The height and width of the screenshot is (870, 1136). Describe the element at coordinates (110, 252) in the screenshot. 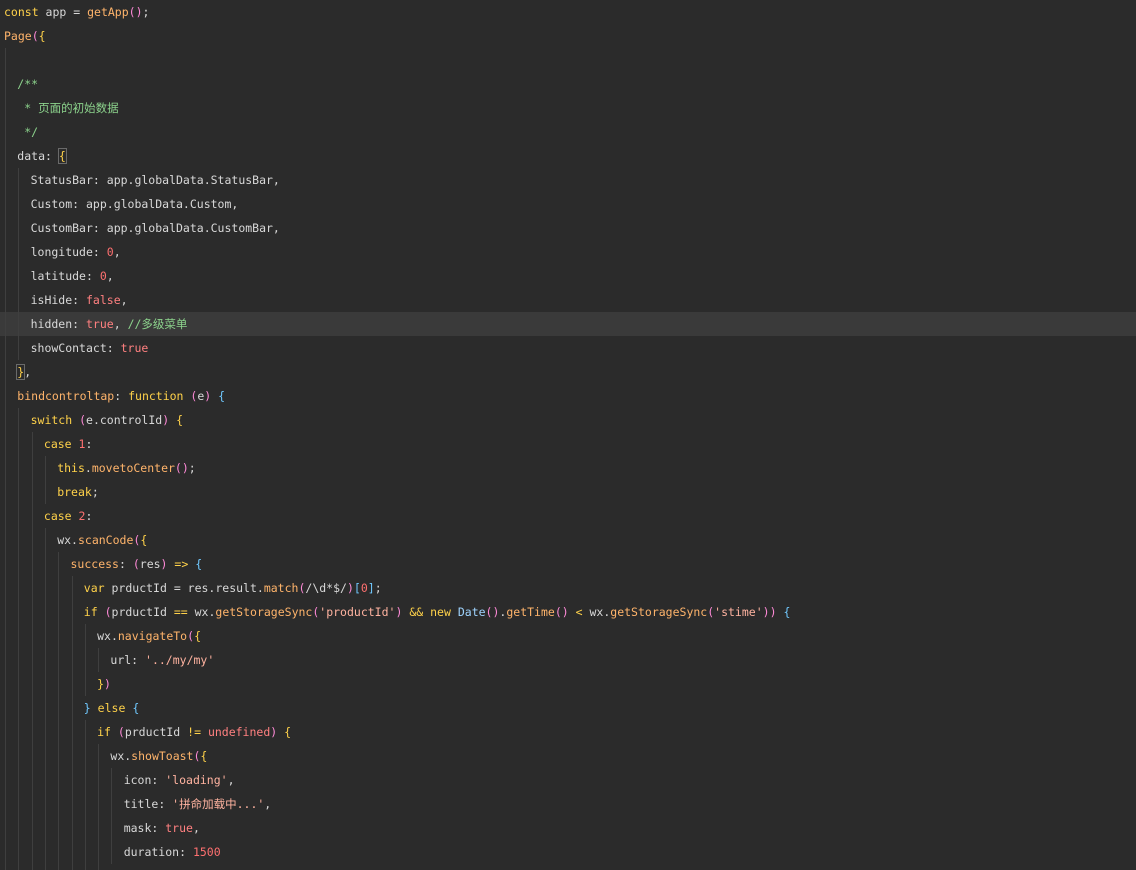

I see `code-token: 0` at that location.